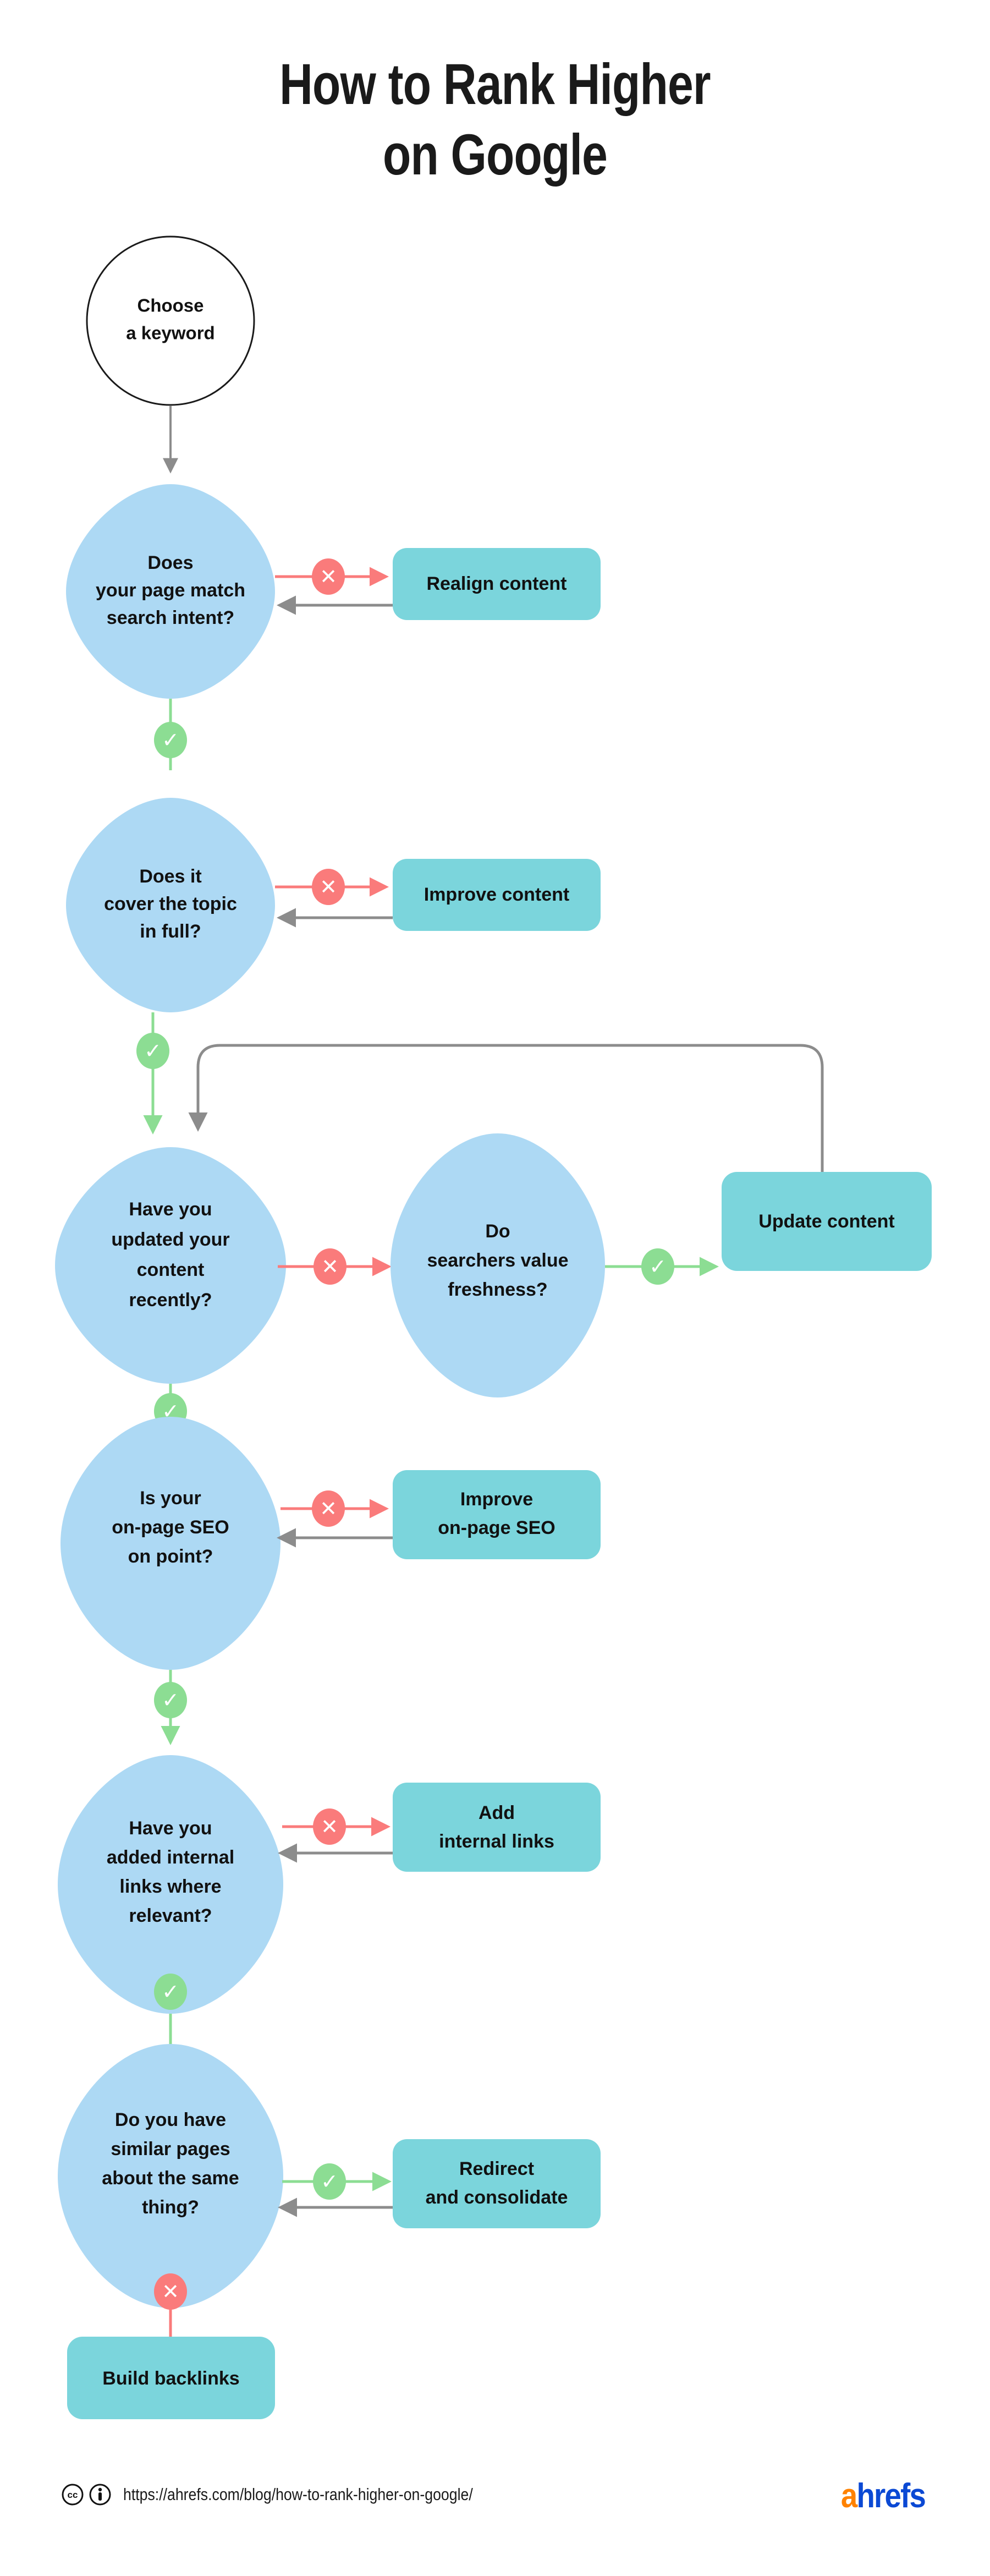 The height and width of the screenshot is (2576, 990). Describe the element at coordinates (497, 1828) in the screenshot. I see `action-node-add-internal-links: Add internal links` at that location.